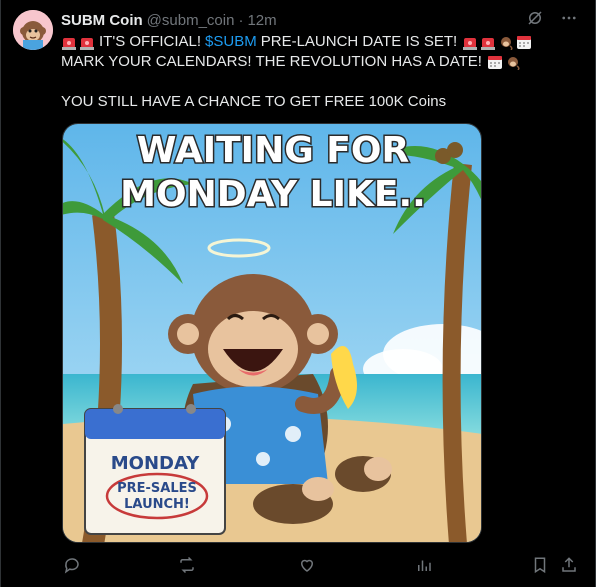  What do you see at coordinates (155, 463) in the screenshot?
I see `calendar-day-text: MONDAY` at bounding box center [155, 463].